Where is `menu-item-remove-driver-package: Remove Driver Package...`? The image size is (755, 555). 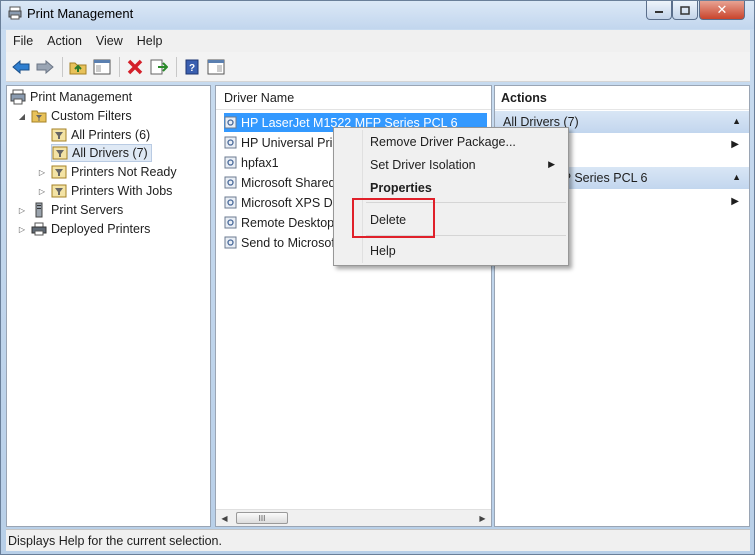
menu-item-remove-driver-package: Remove Driver Package... is located at coordinates (467, 142).